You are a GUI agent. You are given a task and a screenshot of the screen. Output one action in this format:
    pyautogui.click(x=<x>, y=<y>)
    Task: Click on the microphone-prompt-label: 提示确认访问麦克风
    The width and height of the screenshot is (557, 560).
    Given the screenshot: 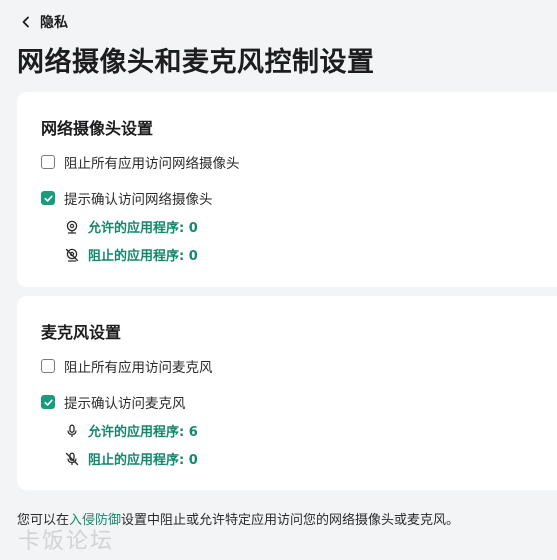 What is the action you would take?
    pyautogui.click(x=125, y=404)
    